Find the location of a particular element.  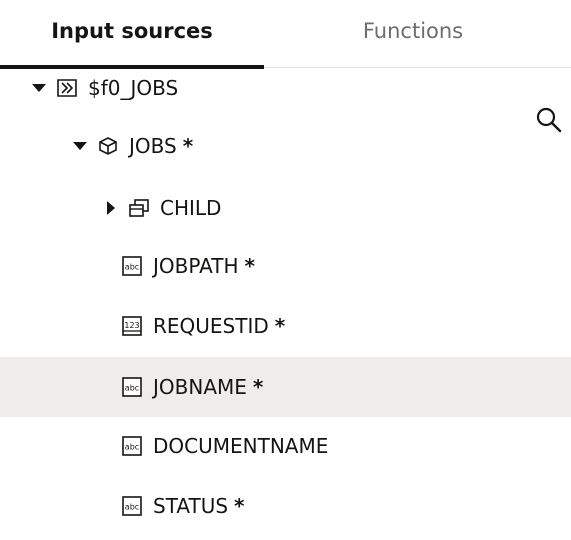

tree-node-jobs: JOBS * is located at coordinates (285, 146).